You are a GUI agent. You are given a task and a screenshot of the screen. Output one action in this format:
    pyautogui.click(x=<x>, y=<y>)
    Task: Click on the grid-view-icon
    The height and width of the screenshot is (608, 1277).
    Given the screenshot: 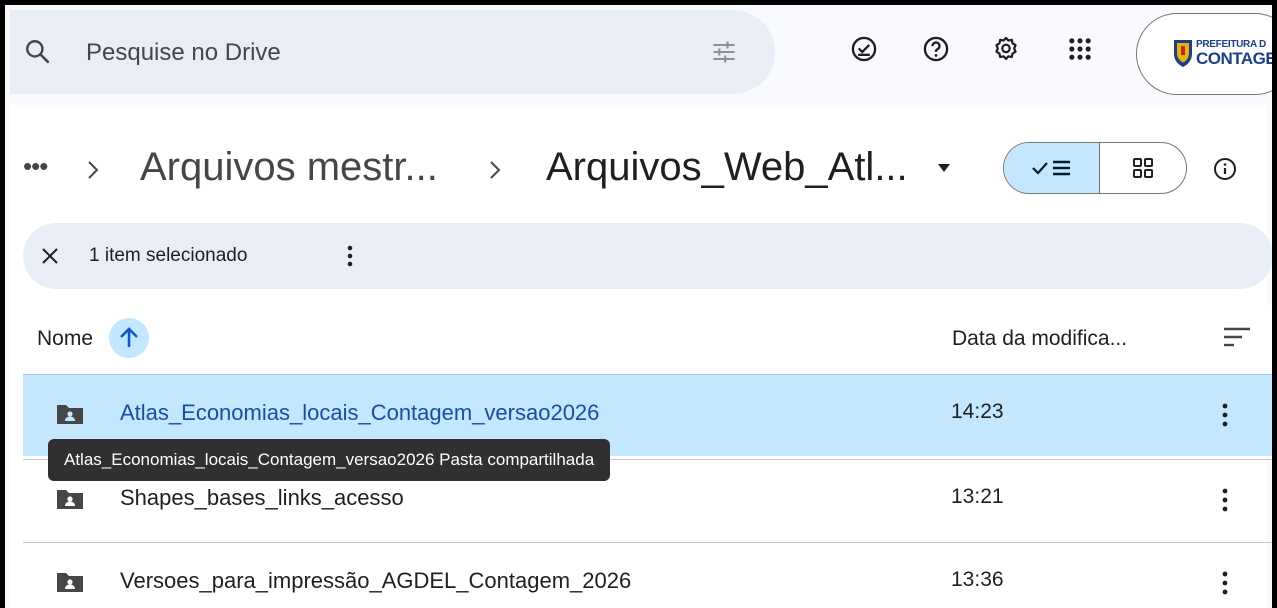 What is the action you would take?
    pyautogui.click(x=1143, y=168)
    